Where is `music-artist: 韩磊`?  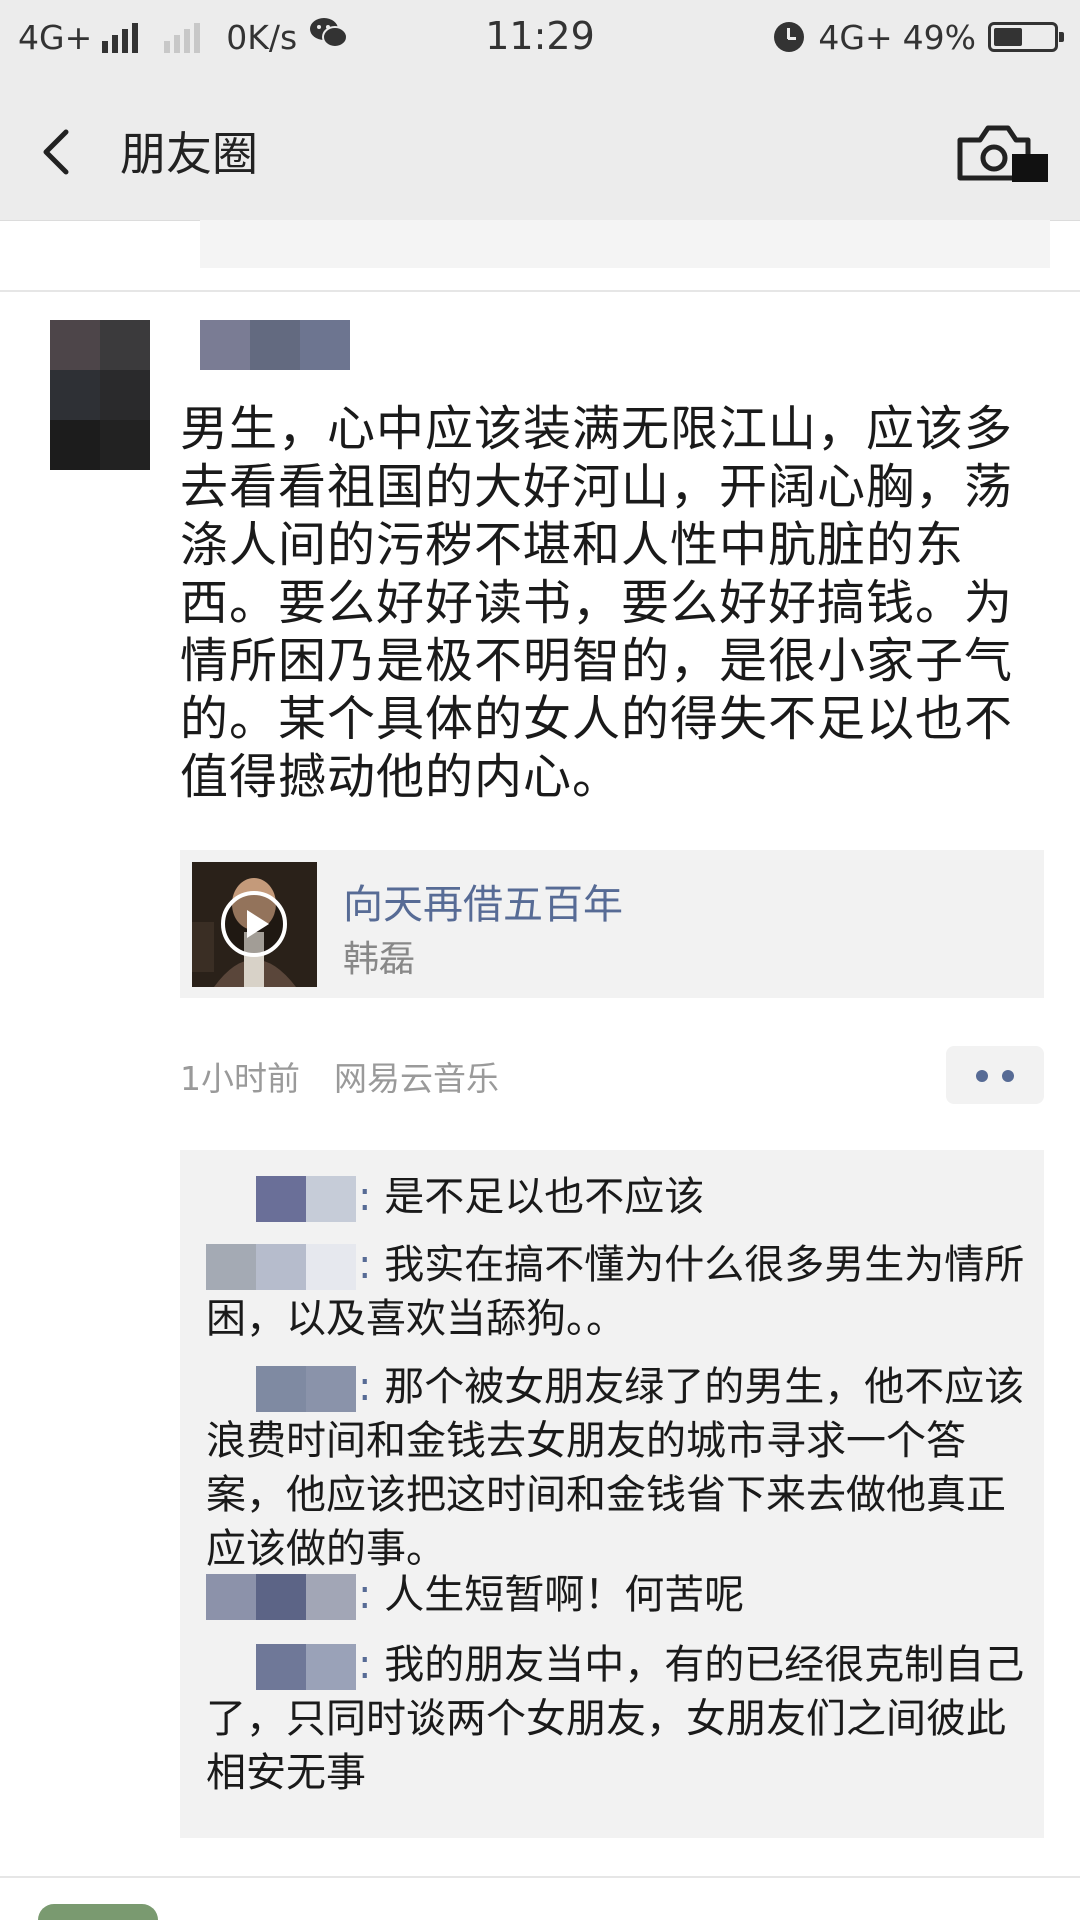
music-artist: 韩磊 is located at coordinates (379, 959).